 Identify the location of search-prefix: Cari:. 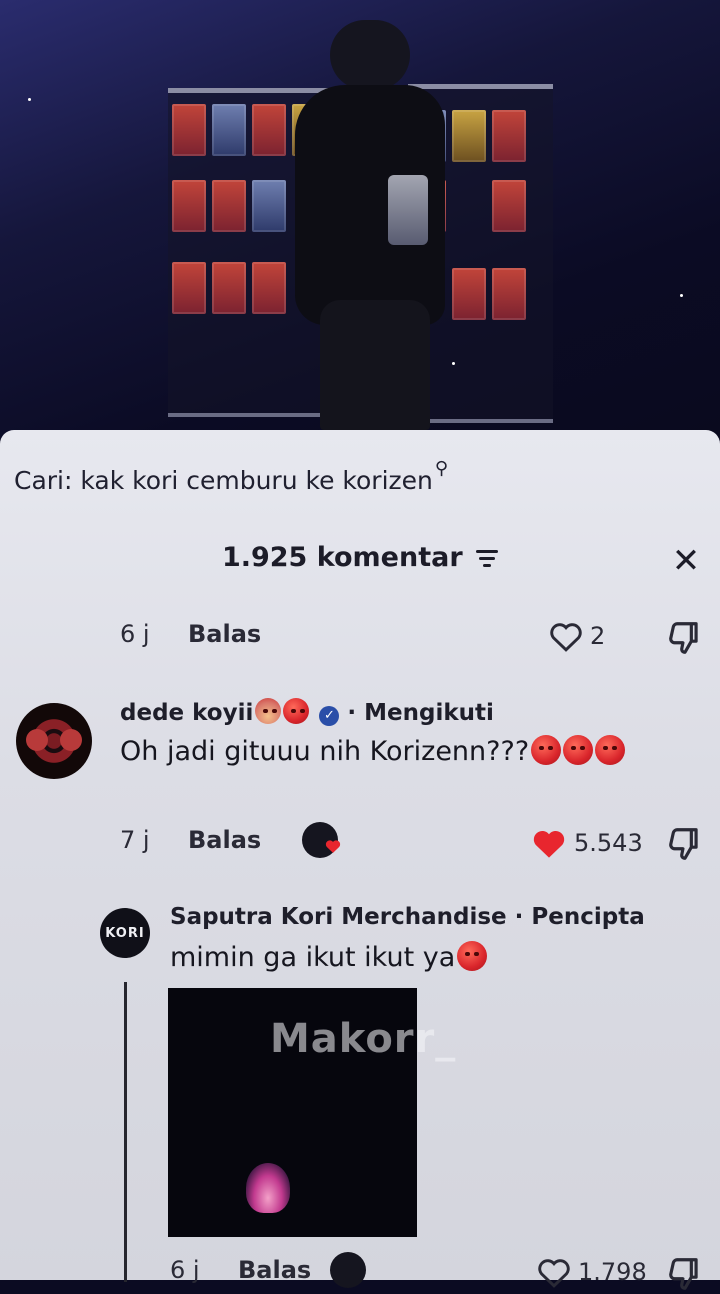
(43, 480).